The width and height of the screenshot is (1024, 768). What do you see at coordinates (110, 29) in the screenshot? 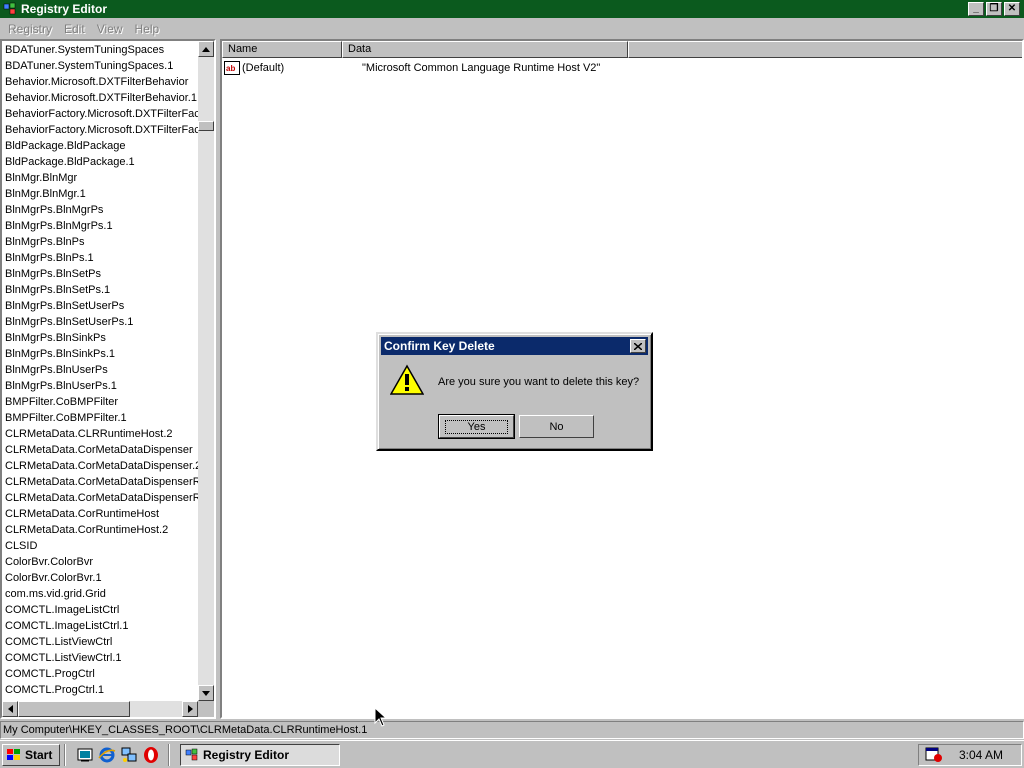
I see `menu-view: View` at bounding box center [110, 29].